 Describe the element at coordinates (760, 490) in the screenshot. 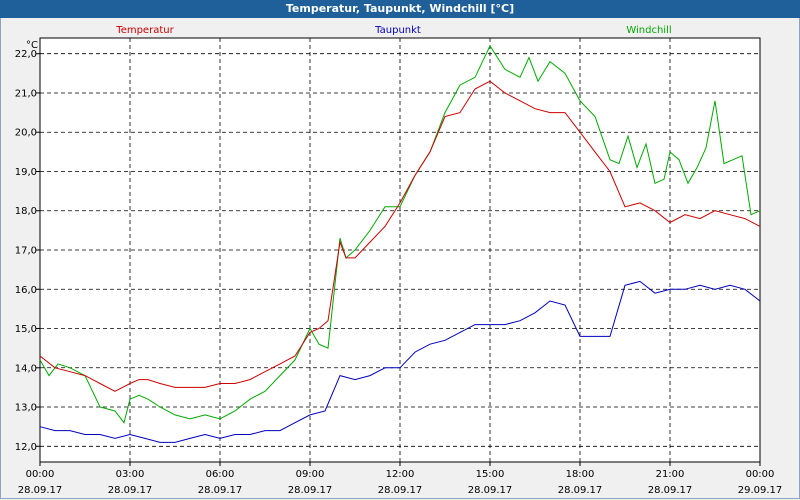

I see `x-tick-date: 29.09.17` at that location.